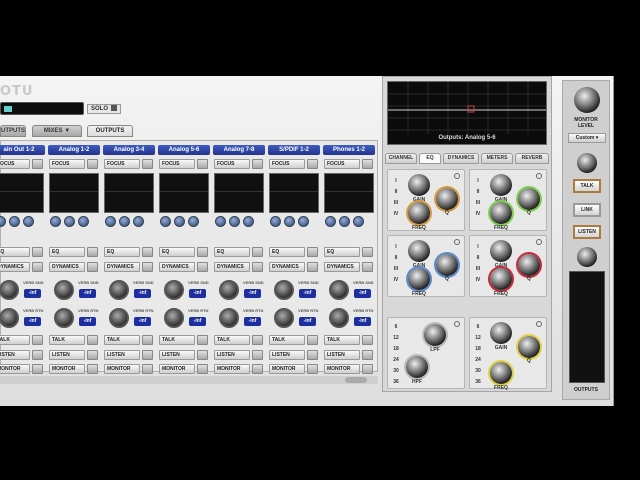  I want to click on filter-slope: 18, so click(478, 349).